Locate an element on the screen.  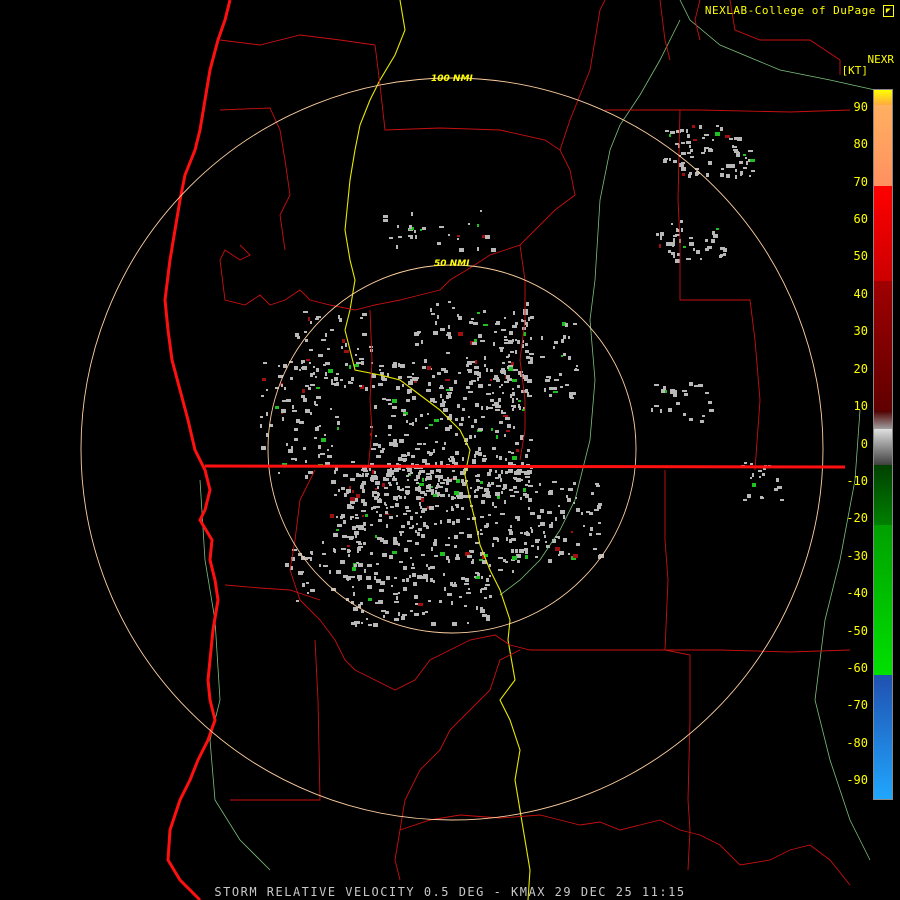
colorbar-tick: -20 is located at coordinates (857, 518).